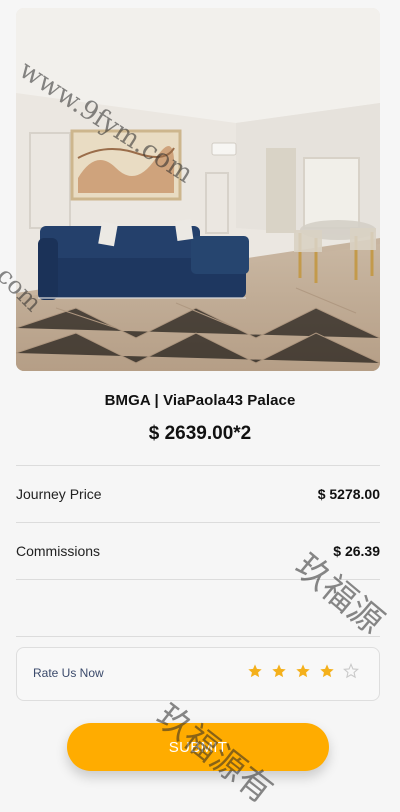  I want to click on commissions-label: Commissions, so click(58, 551).